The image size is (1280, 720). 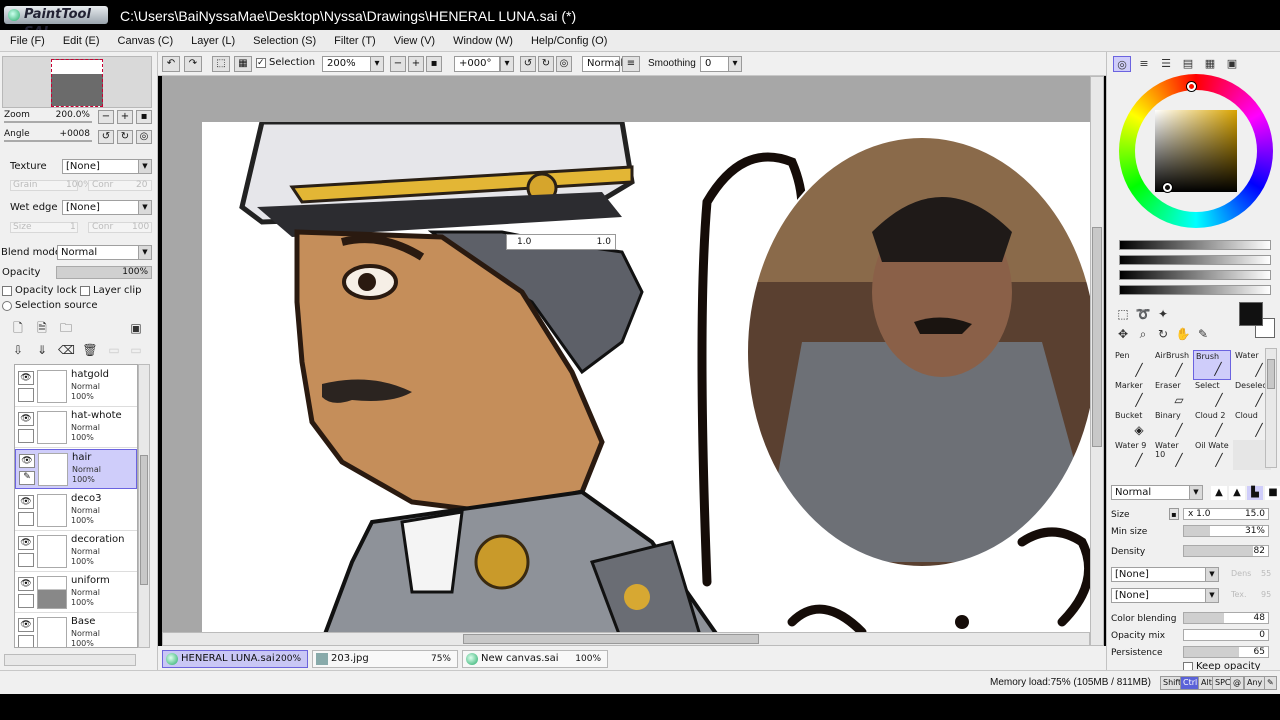 I want to click on rotate-left-icon: ↺, so click(x=528, y=64).